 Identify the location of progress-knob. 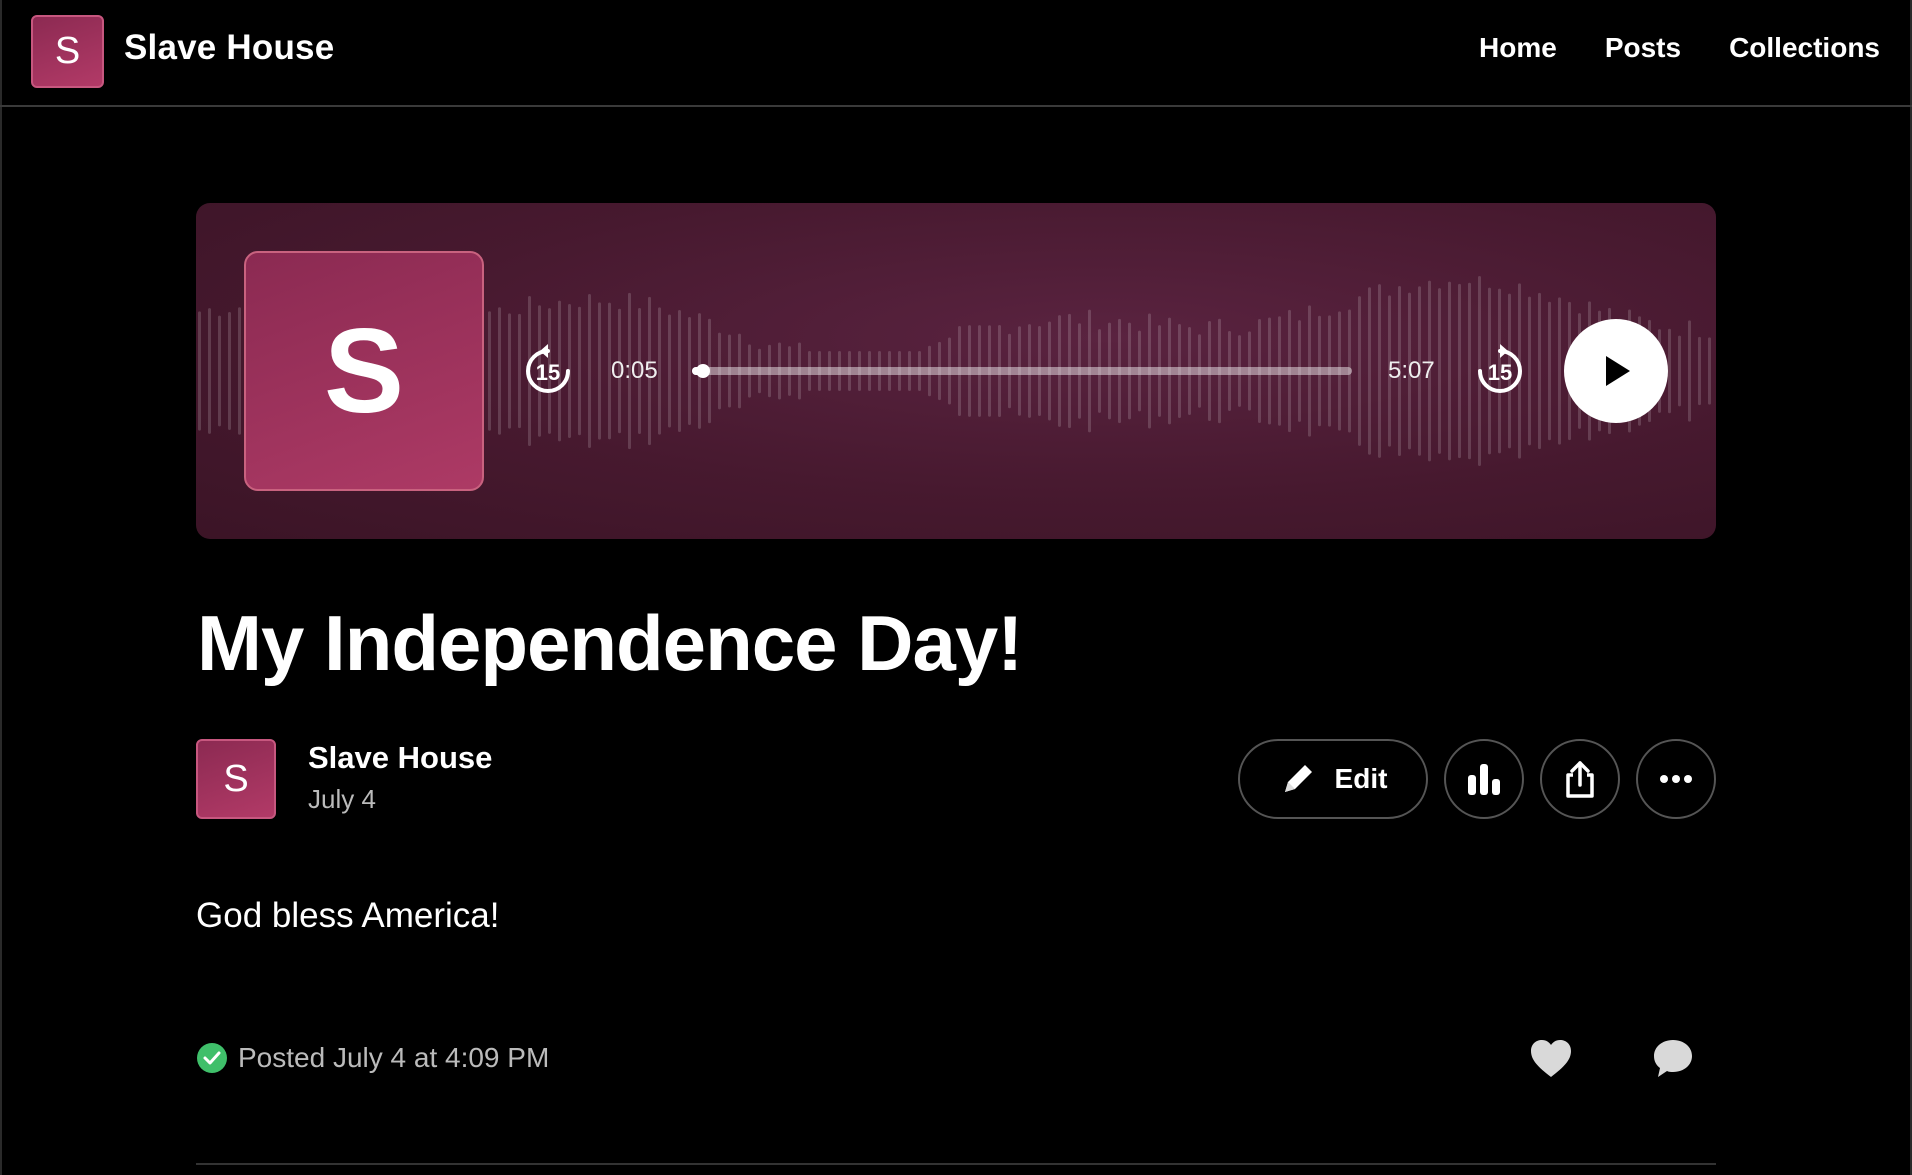
(702, 371).